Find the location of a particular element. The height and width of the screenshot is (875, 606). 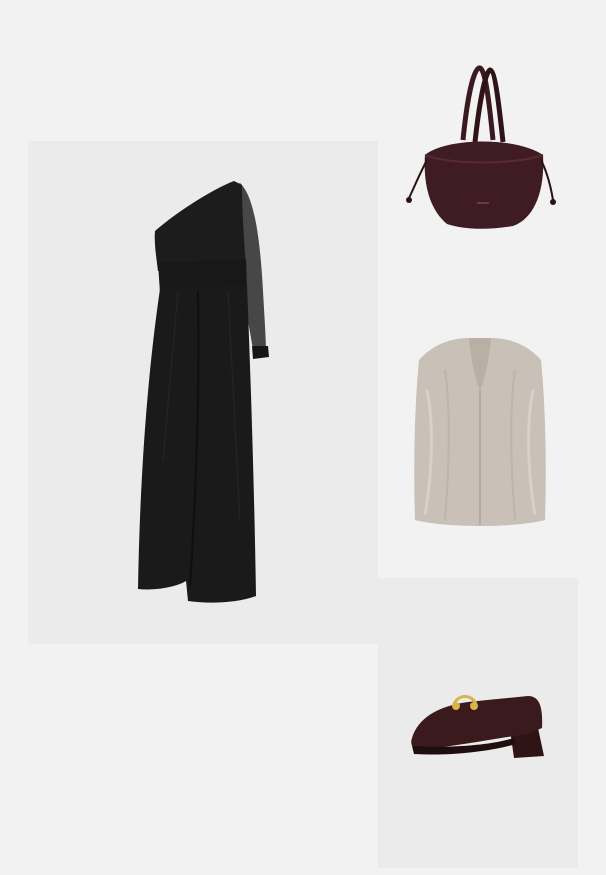

jumpsuit-icon is located at coordinates (203, 392).